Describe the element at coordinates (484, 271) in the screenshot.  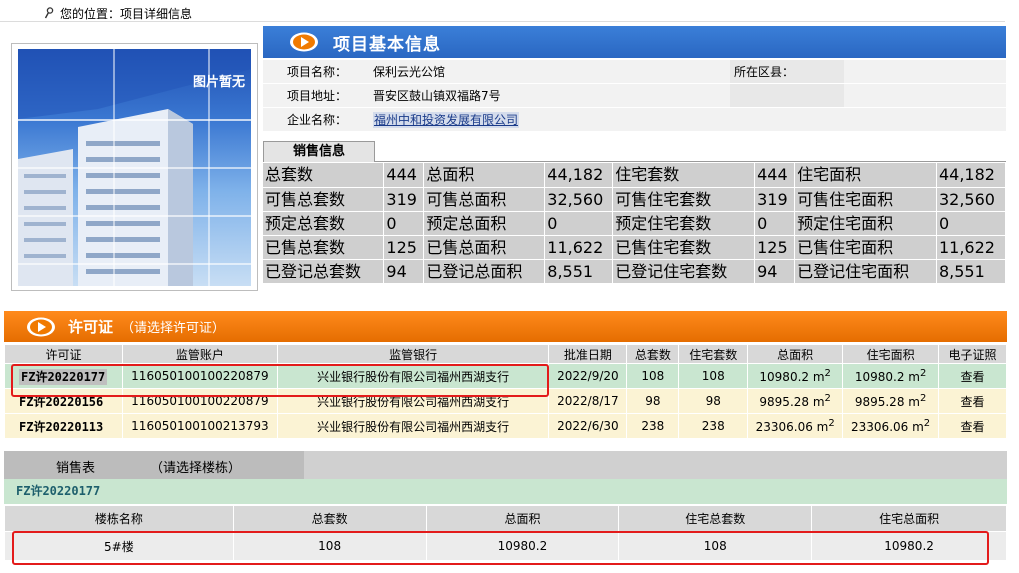
I see `stats-label: 已登记总面积` at that location.